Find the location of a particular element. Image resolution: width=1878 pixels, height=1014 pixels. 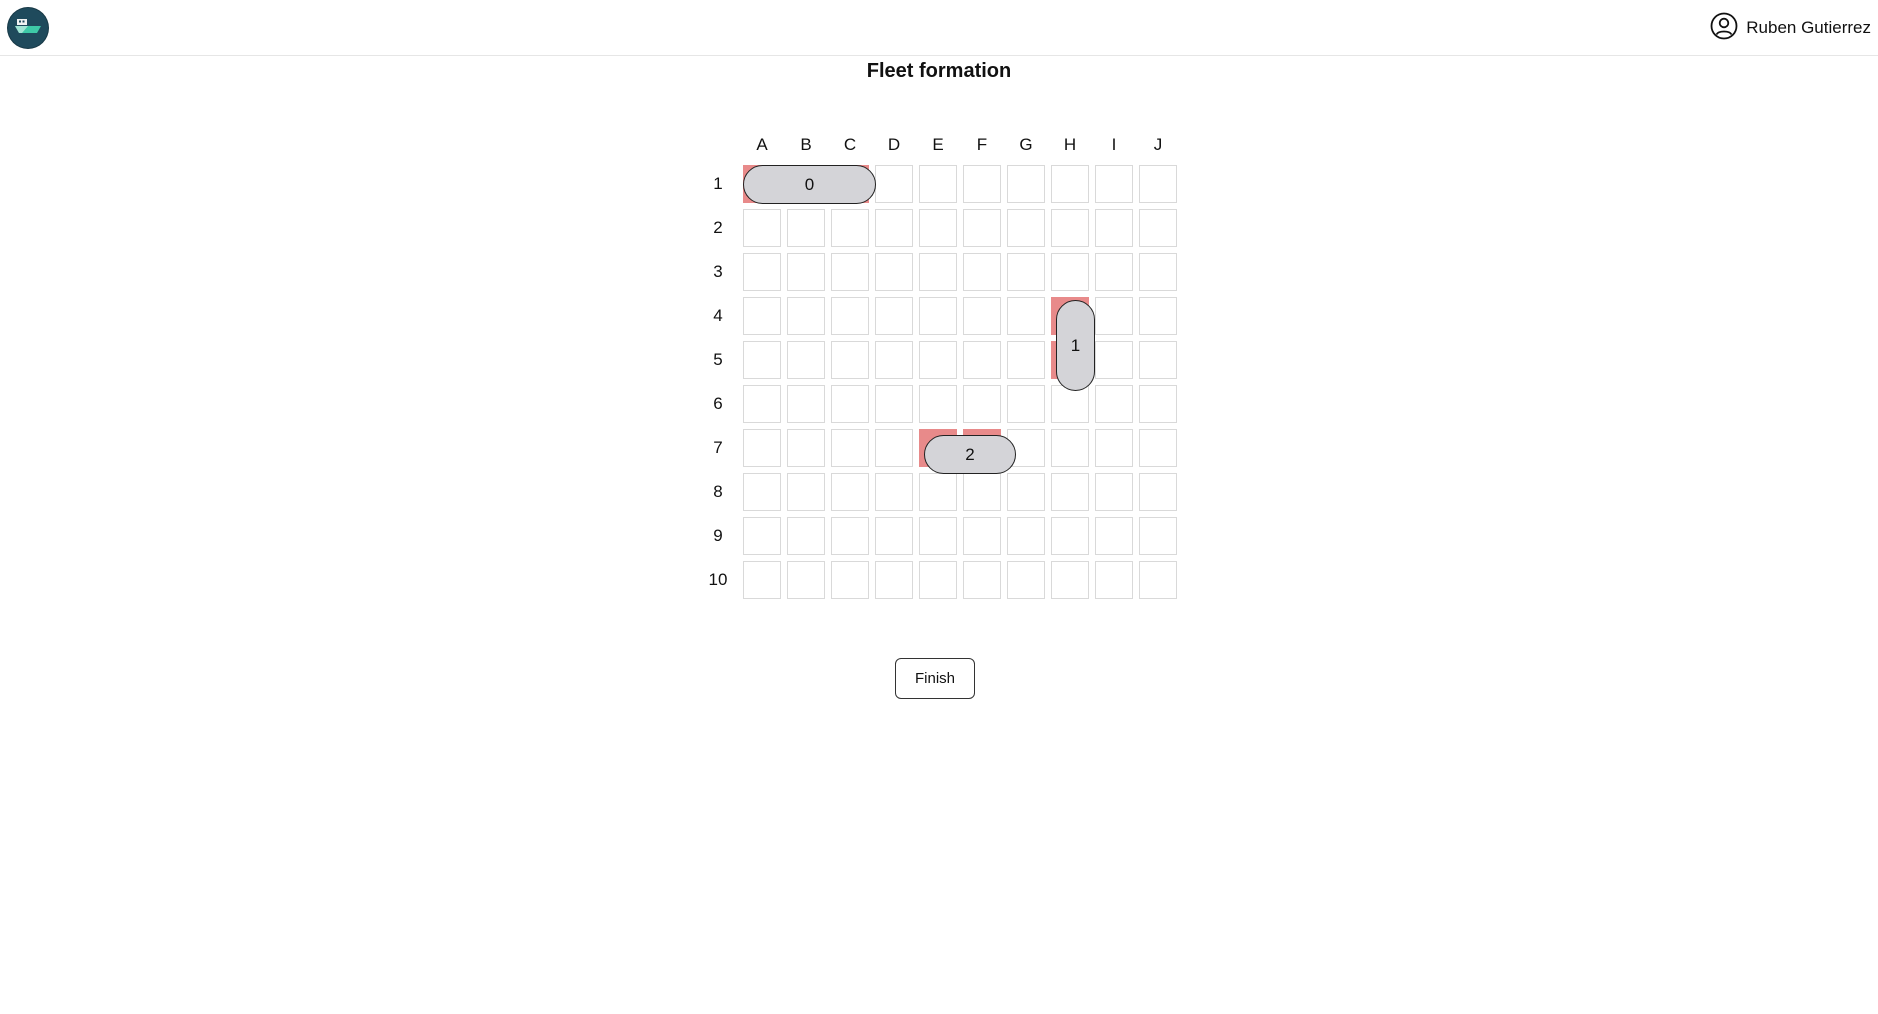

grid-cell-b5 is located at coordinates (806, 360).